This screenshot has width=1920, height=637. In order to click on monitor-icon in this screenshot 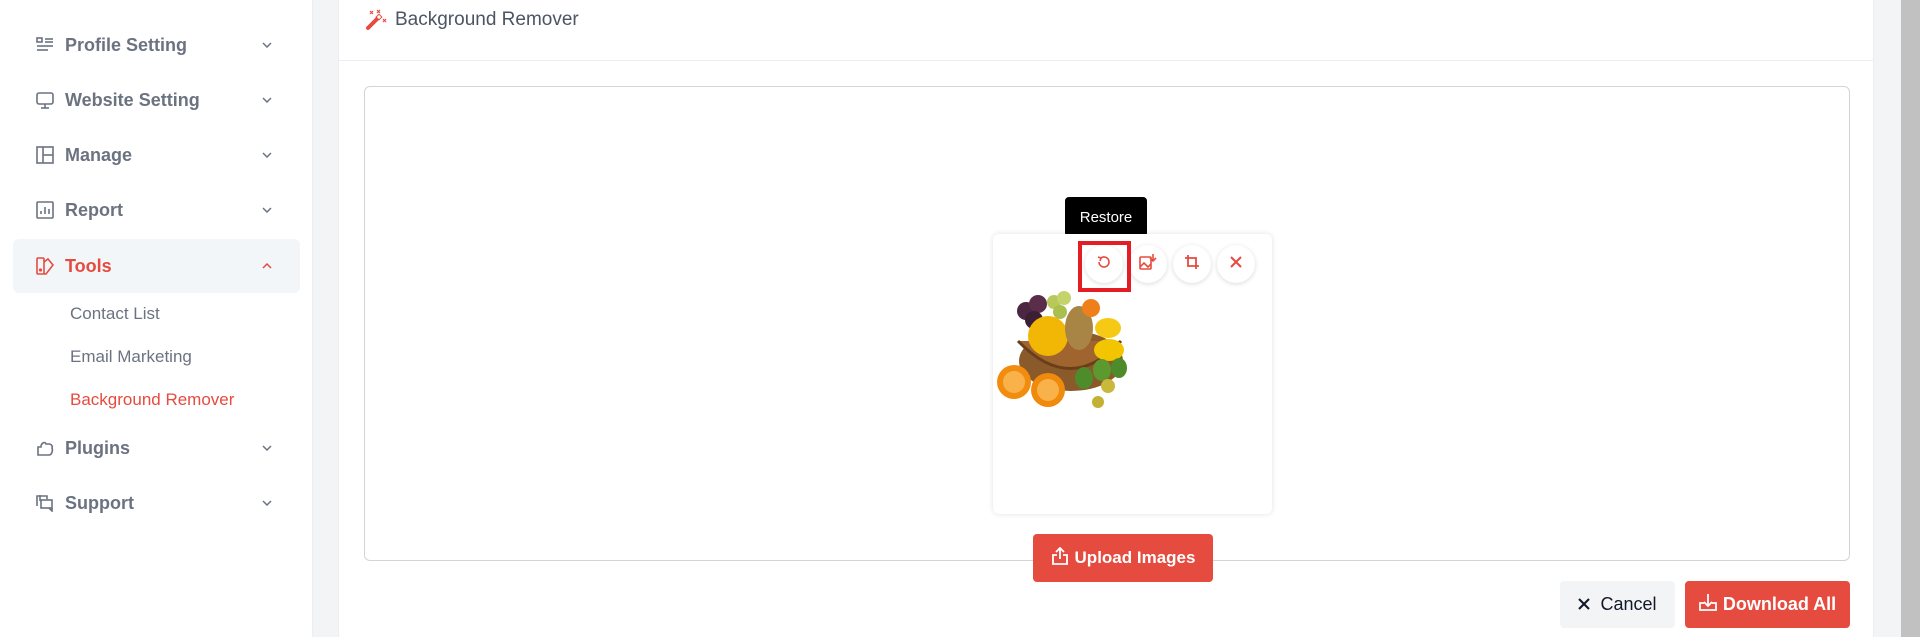, I will do `click(45, 100)`.